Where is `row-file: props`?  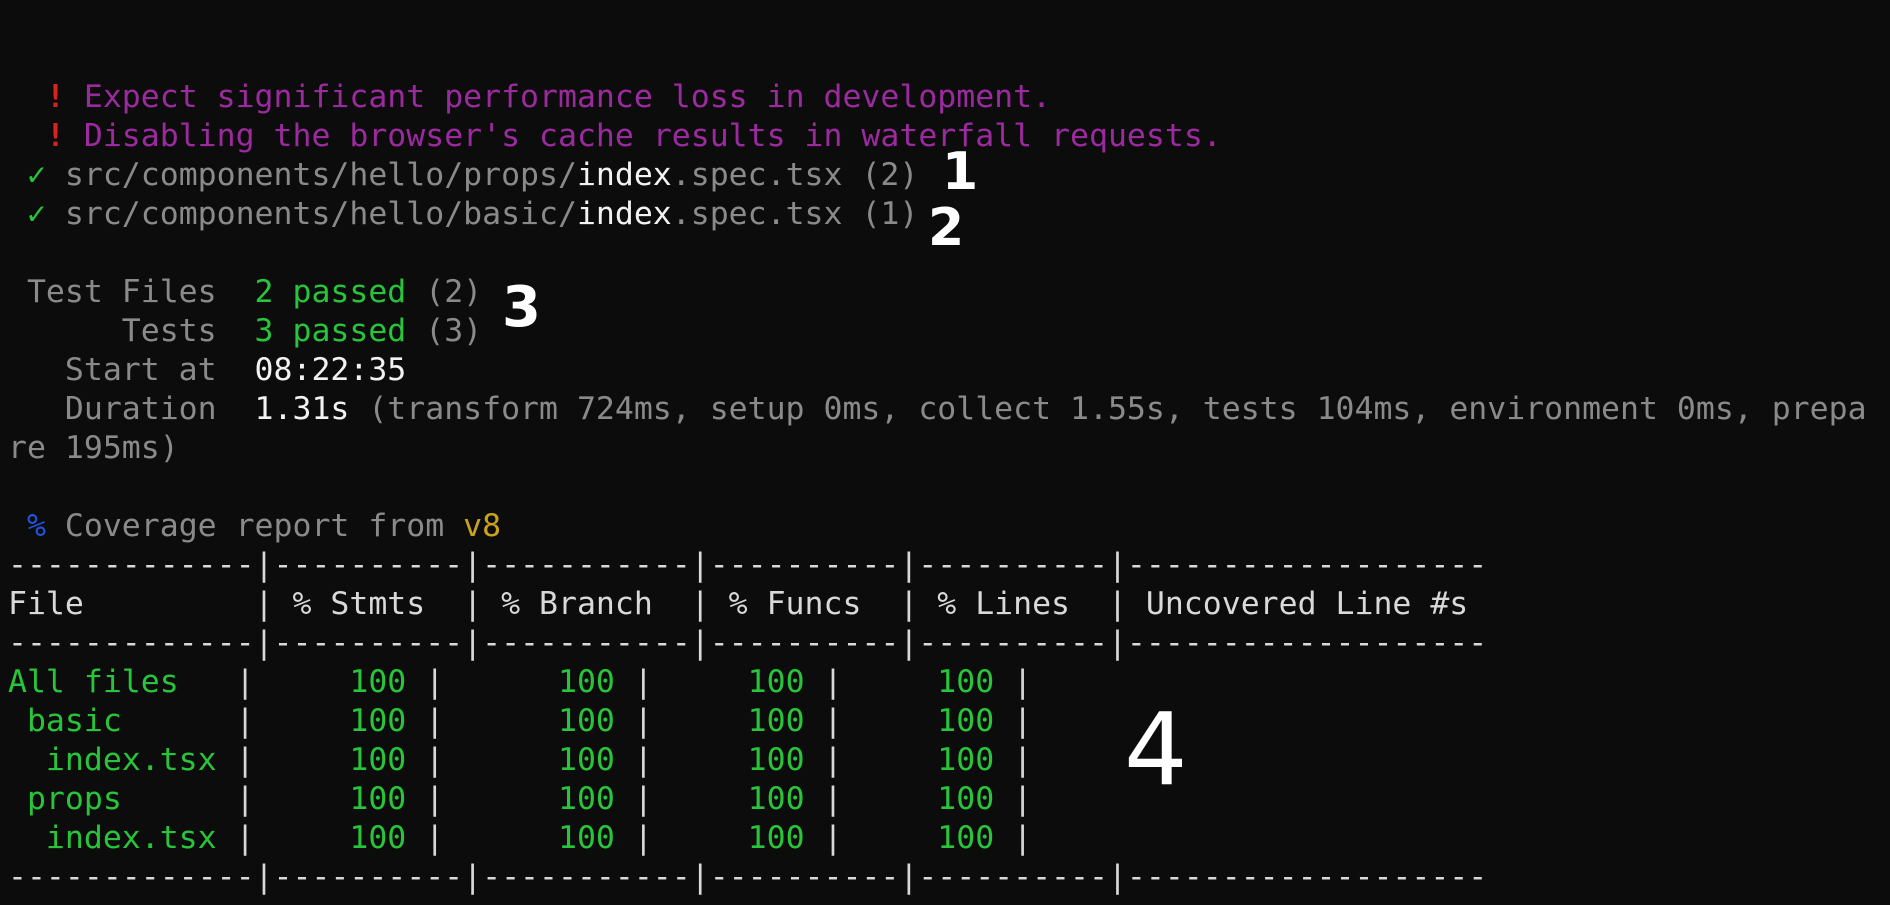 row-file: props is located at coordinates (122, 799).